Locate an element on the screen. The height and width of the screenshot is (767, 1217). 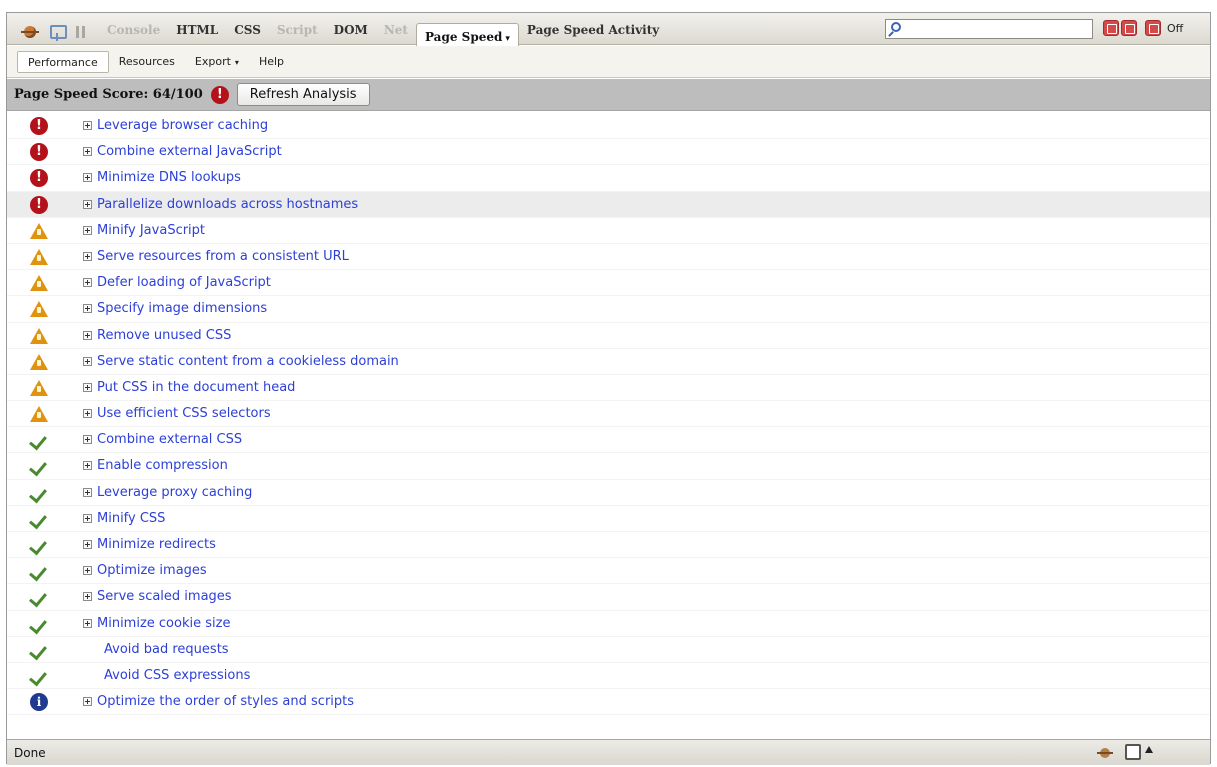
rule-row: Minimize cookie size is located at coordinates (608, 624).